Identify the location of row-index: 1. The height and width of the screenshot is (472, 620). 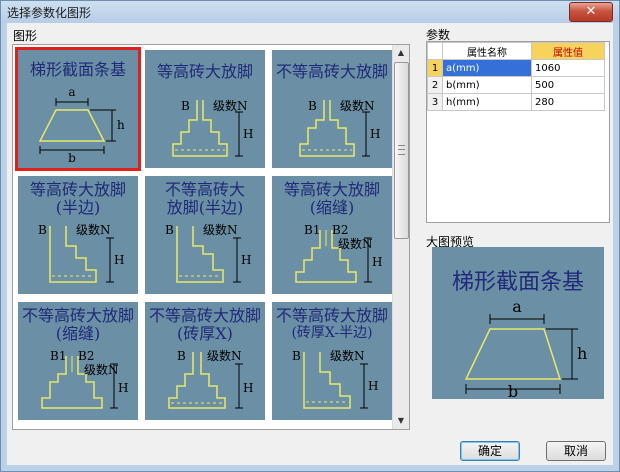
(435, 68).